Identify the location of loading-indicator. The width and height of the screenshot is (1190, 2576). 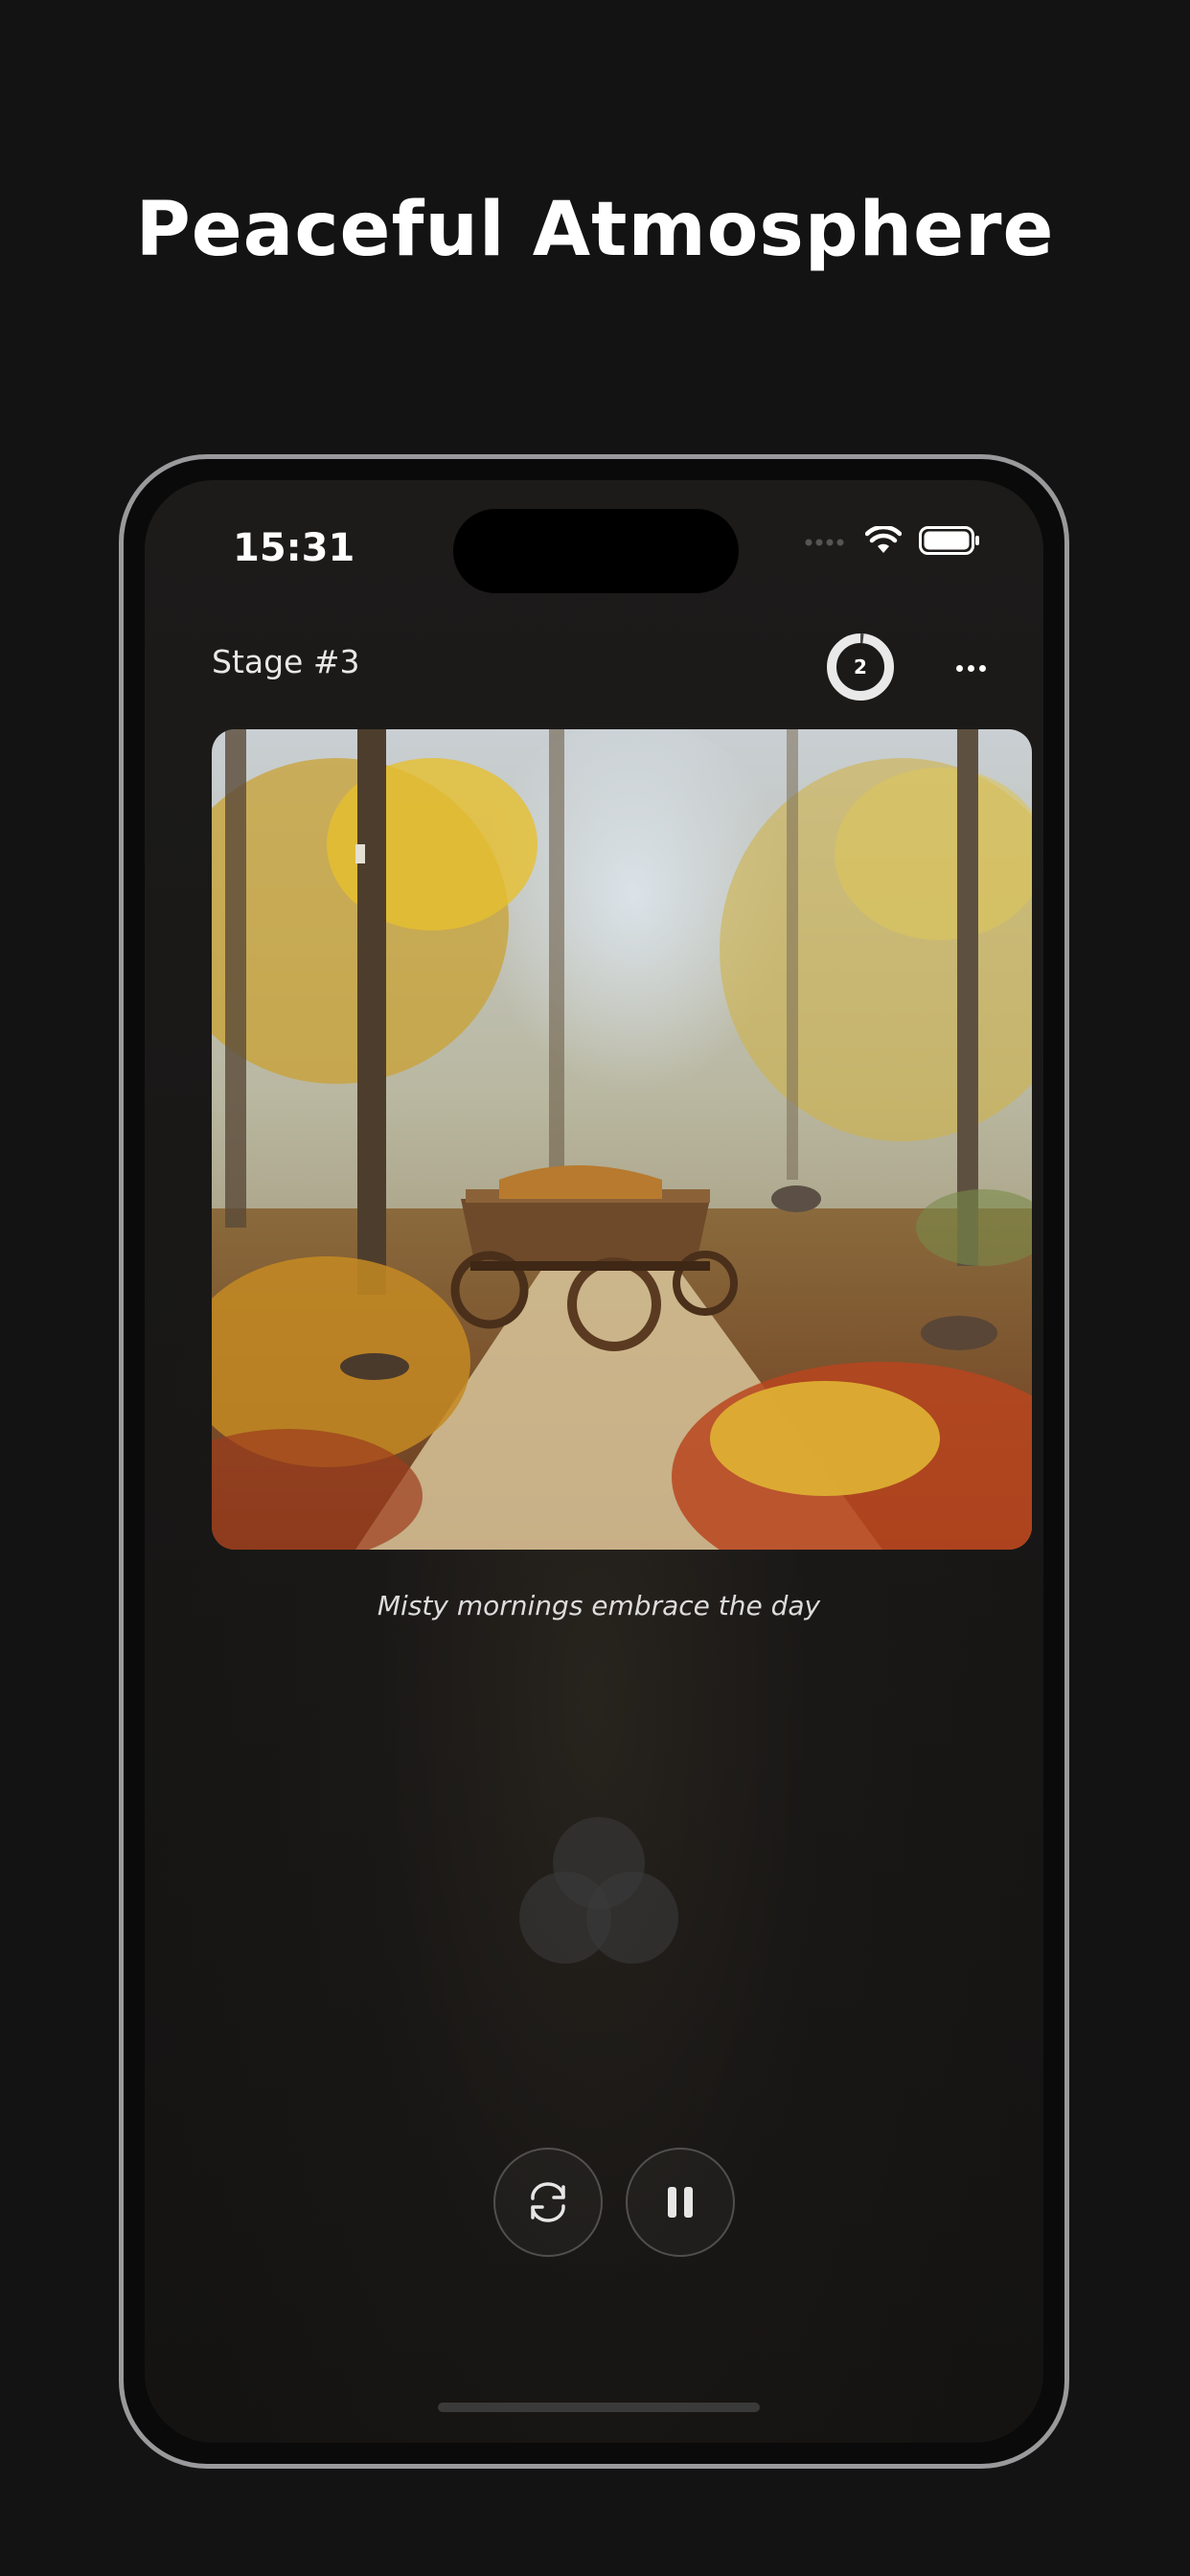
(599, 1891).